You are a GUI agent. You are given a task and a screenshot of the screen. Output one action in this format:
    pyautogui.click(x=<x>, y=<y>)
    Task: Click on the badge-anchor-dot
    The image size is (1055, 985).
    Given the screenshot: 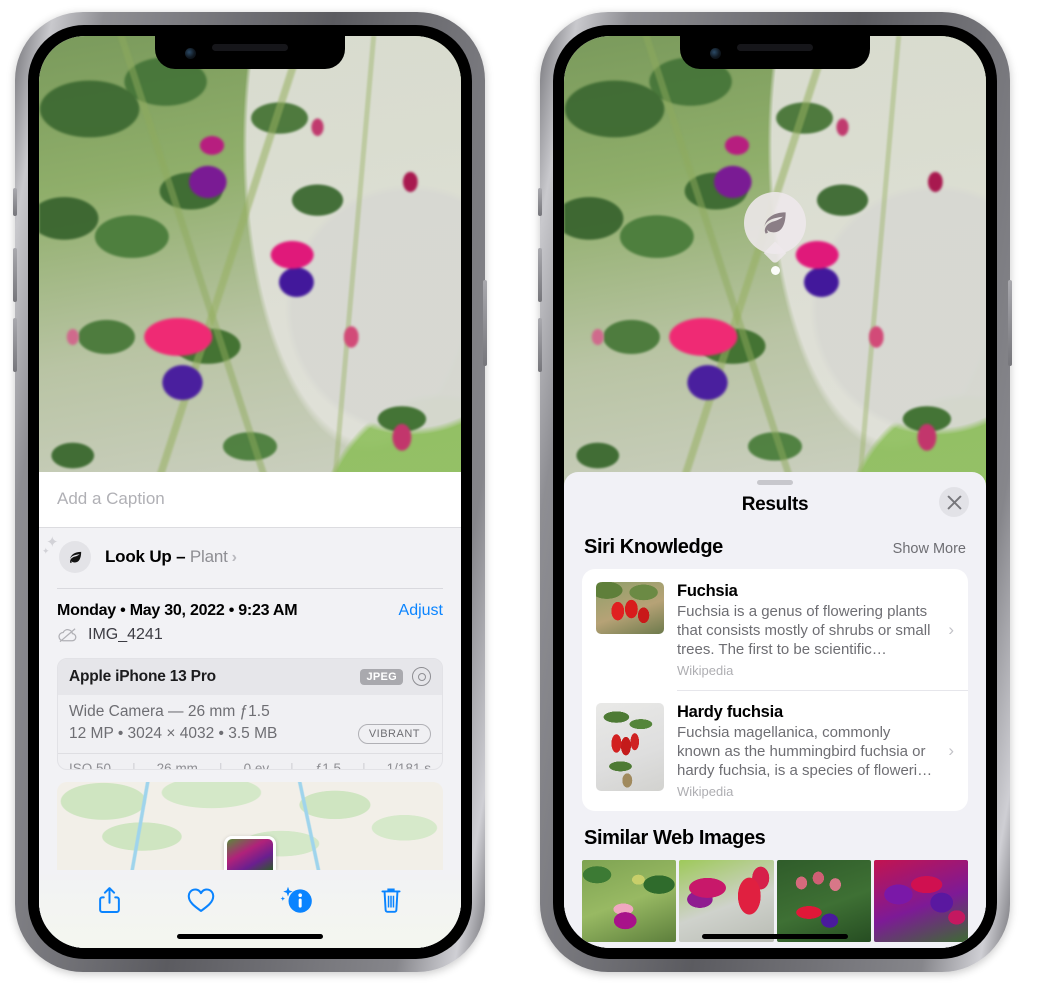 What is the action you would take?
    pyautogui.click(x=775, y=270)
    